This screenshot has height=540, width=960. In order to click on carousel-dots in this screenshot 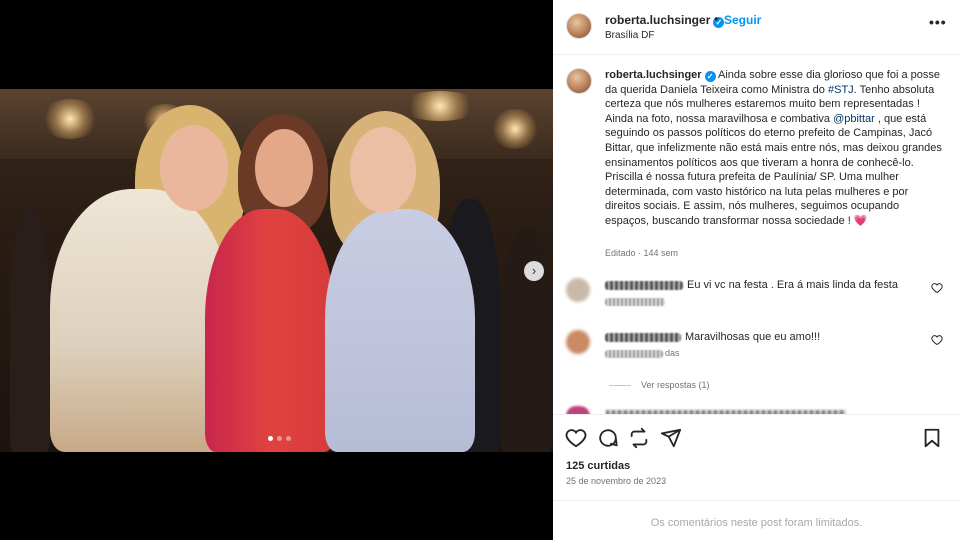, I will do `click(279, 438)`.